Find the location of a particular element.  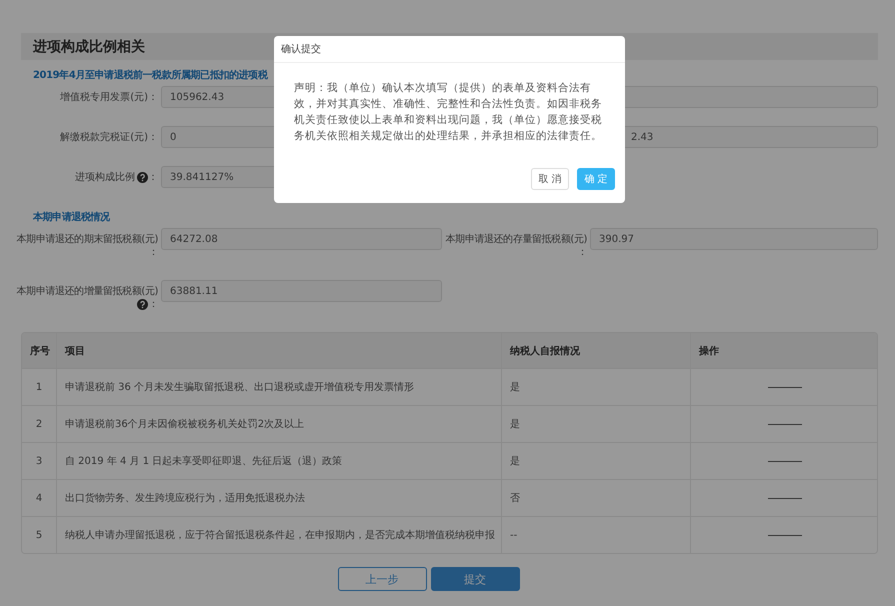

dialog-title: 确认提交 is located at coordinates (449, 49).